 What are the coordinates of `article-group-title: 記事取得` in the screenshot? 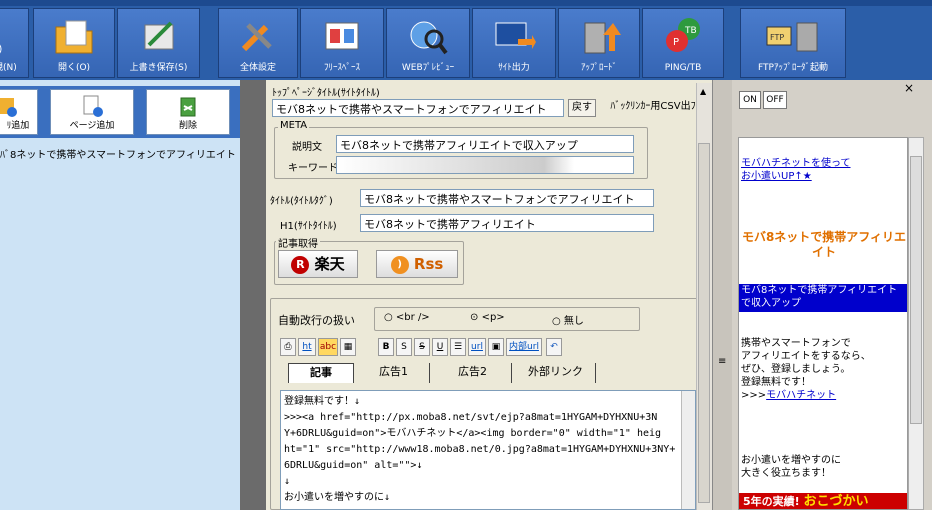 It's located at (298, 242).